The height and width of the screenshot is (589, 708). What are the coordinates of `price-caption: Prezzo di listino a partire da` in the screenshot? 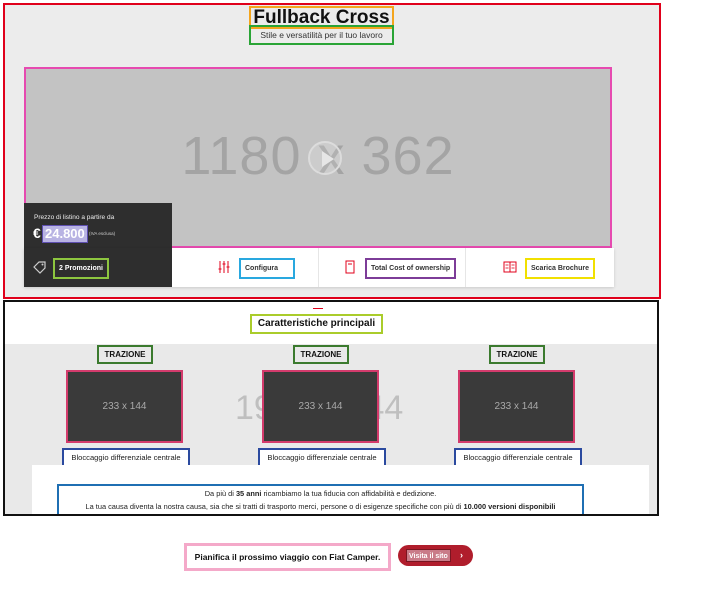 It's located at (74, 217).